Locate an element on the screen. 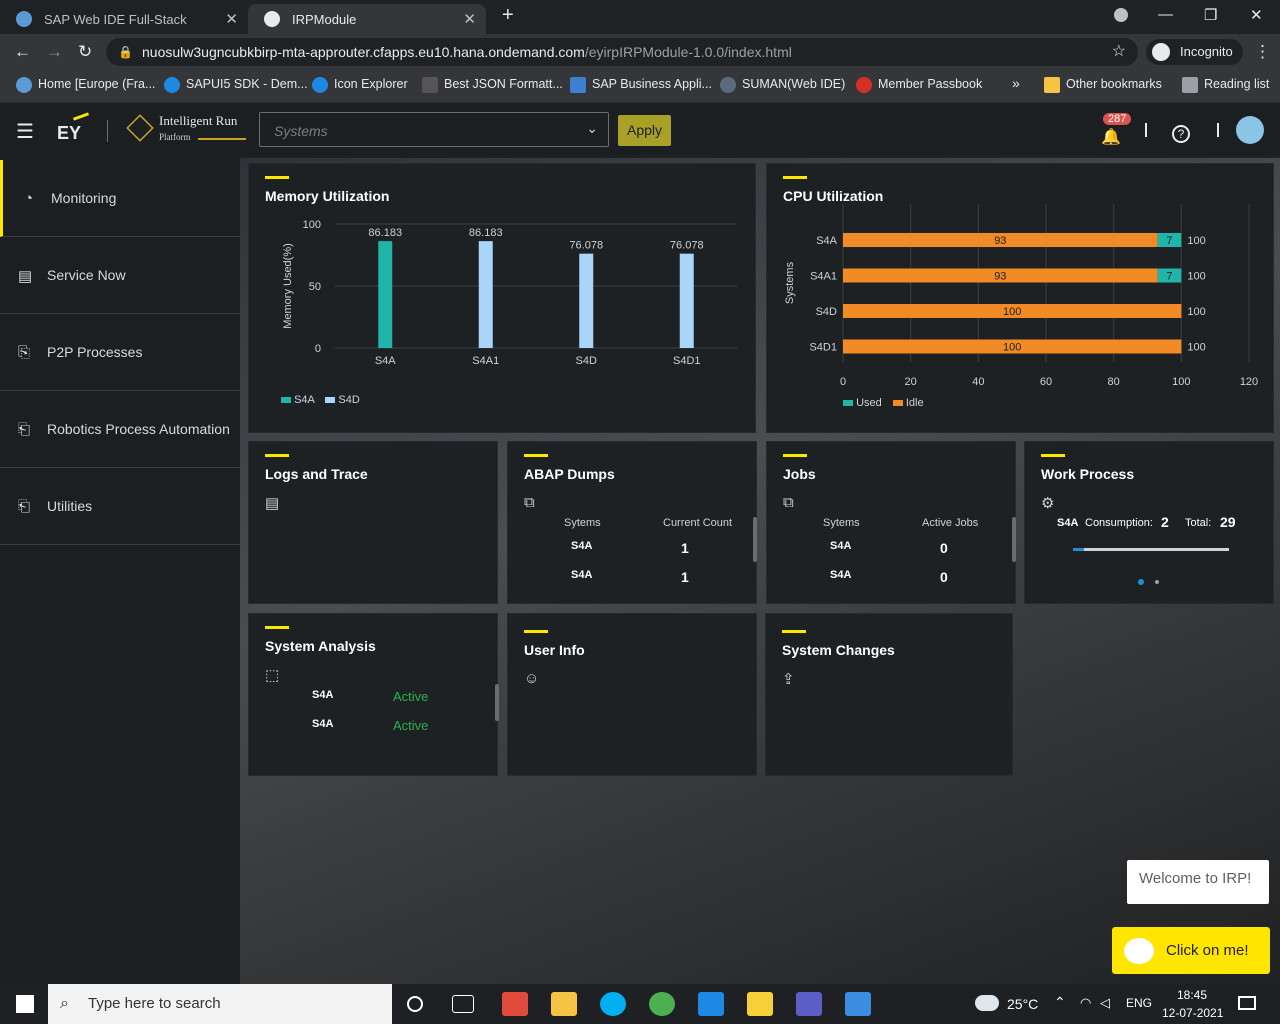 The width and height of the screenshot is (1280, 1024). avatar is located at coordinates (1250, 130).